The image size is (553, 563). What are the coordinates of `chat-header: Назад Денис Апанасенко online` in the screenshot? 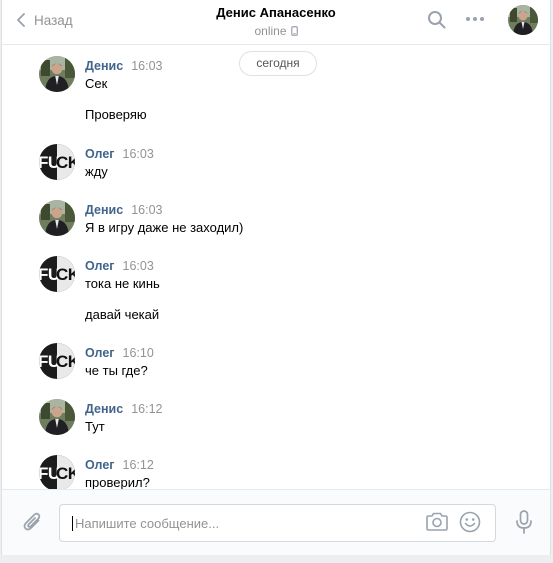 It's located at (276, 22).